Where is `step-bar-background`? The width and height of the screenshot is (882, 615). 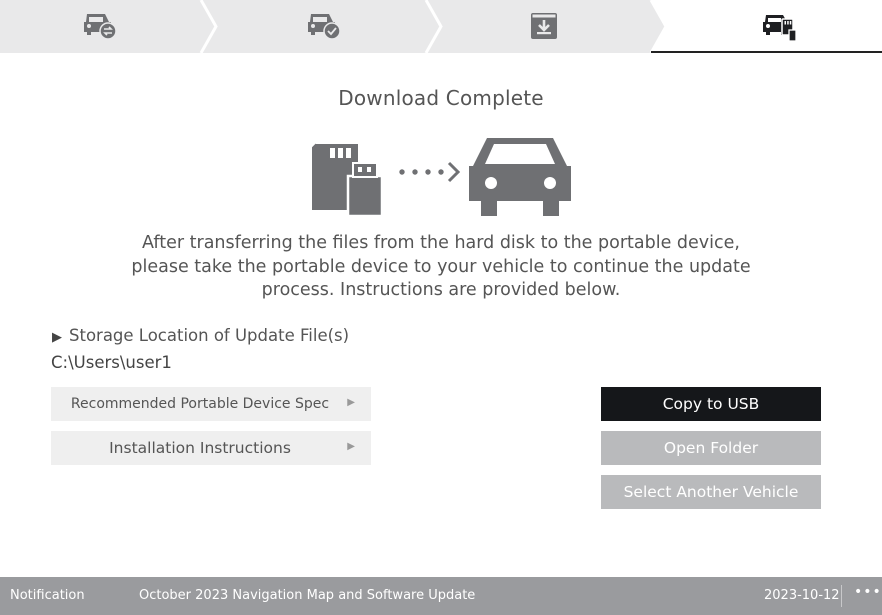 step-bar-background is located at coordinates (441, 26).